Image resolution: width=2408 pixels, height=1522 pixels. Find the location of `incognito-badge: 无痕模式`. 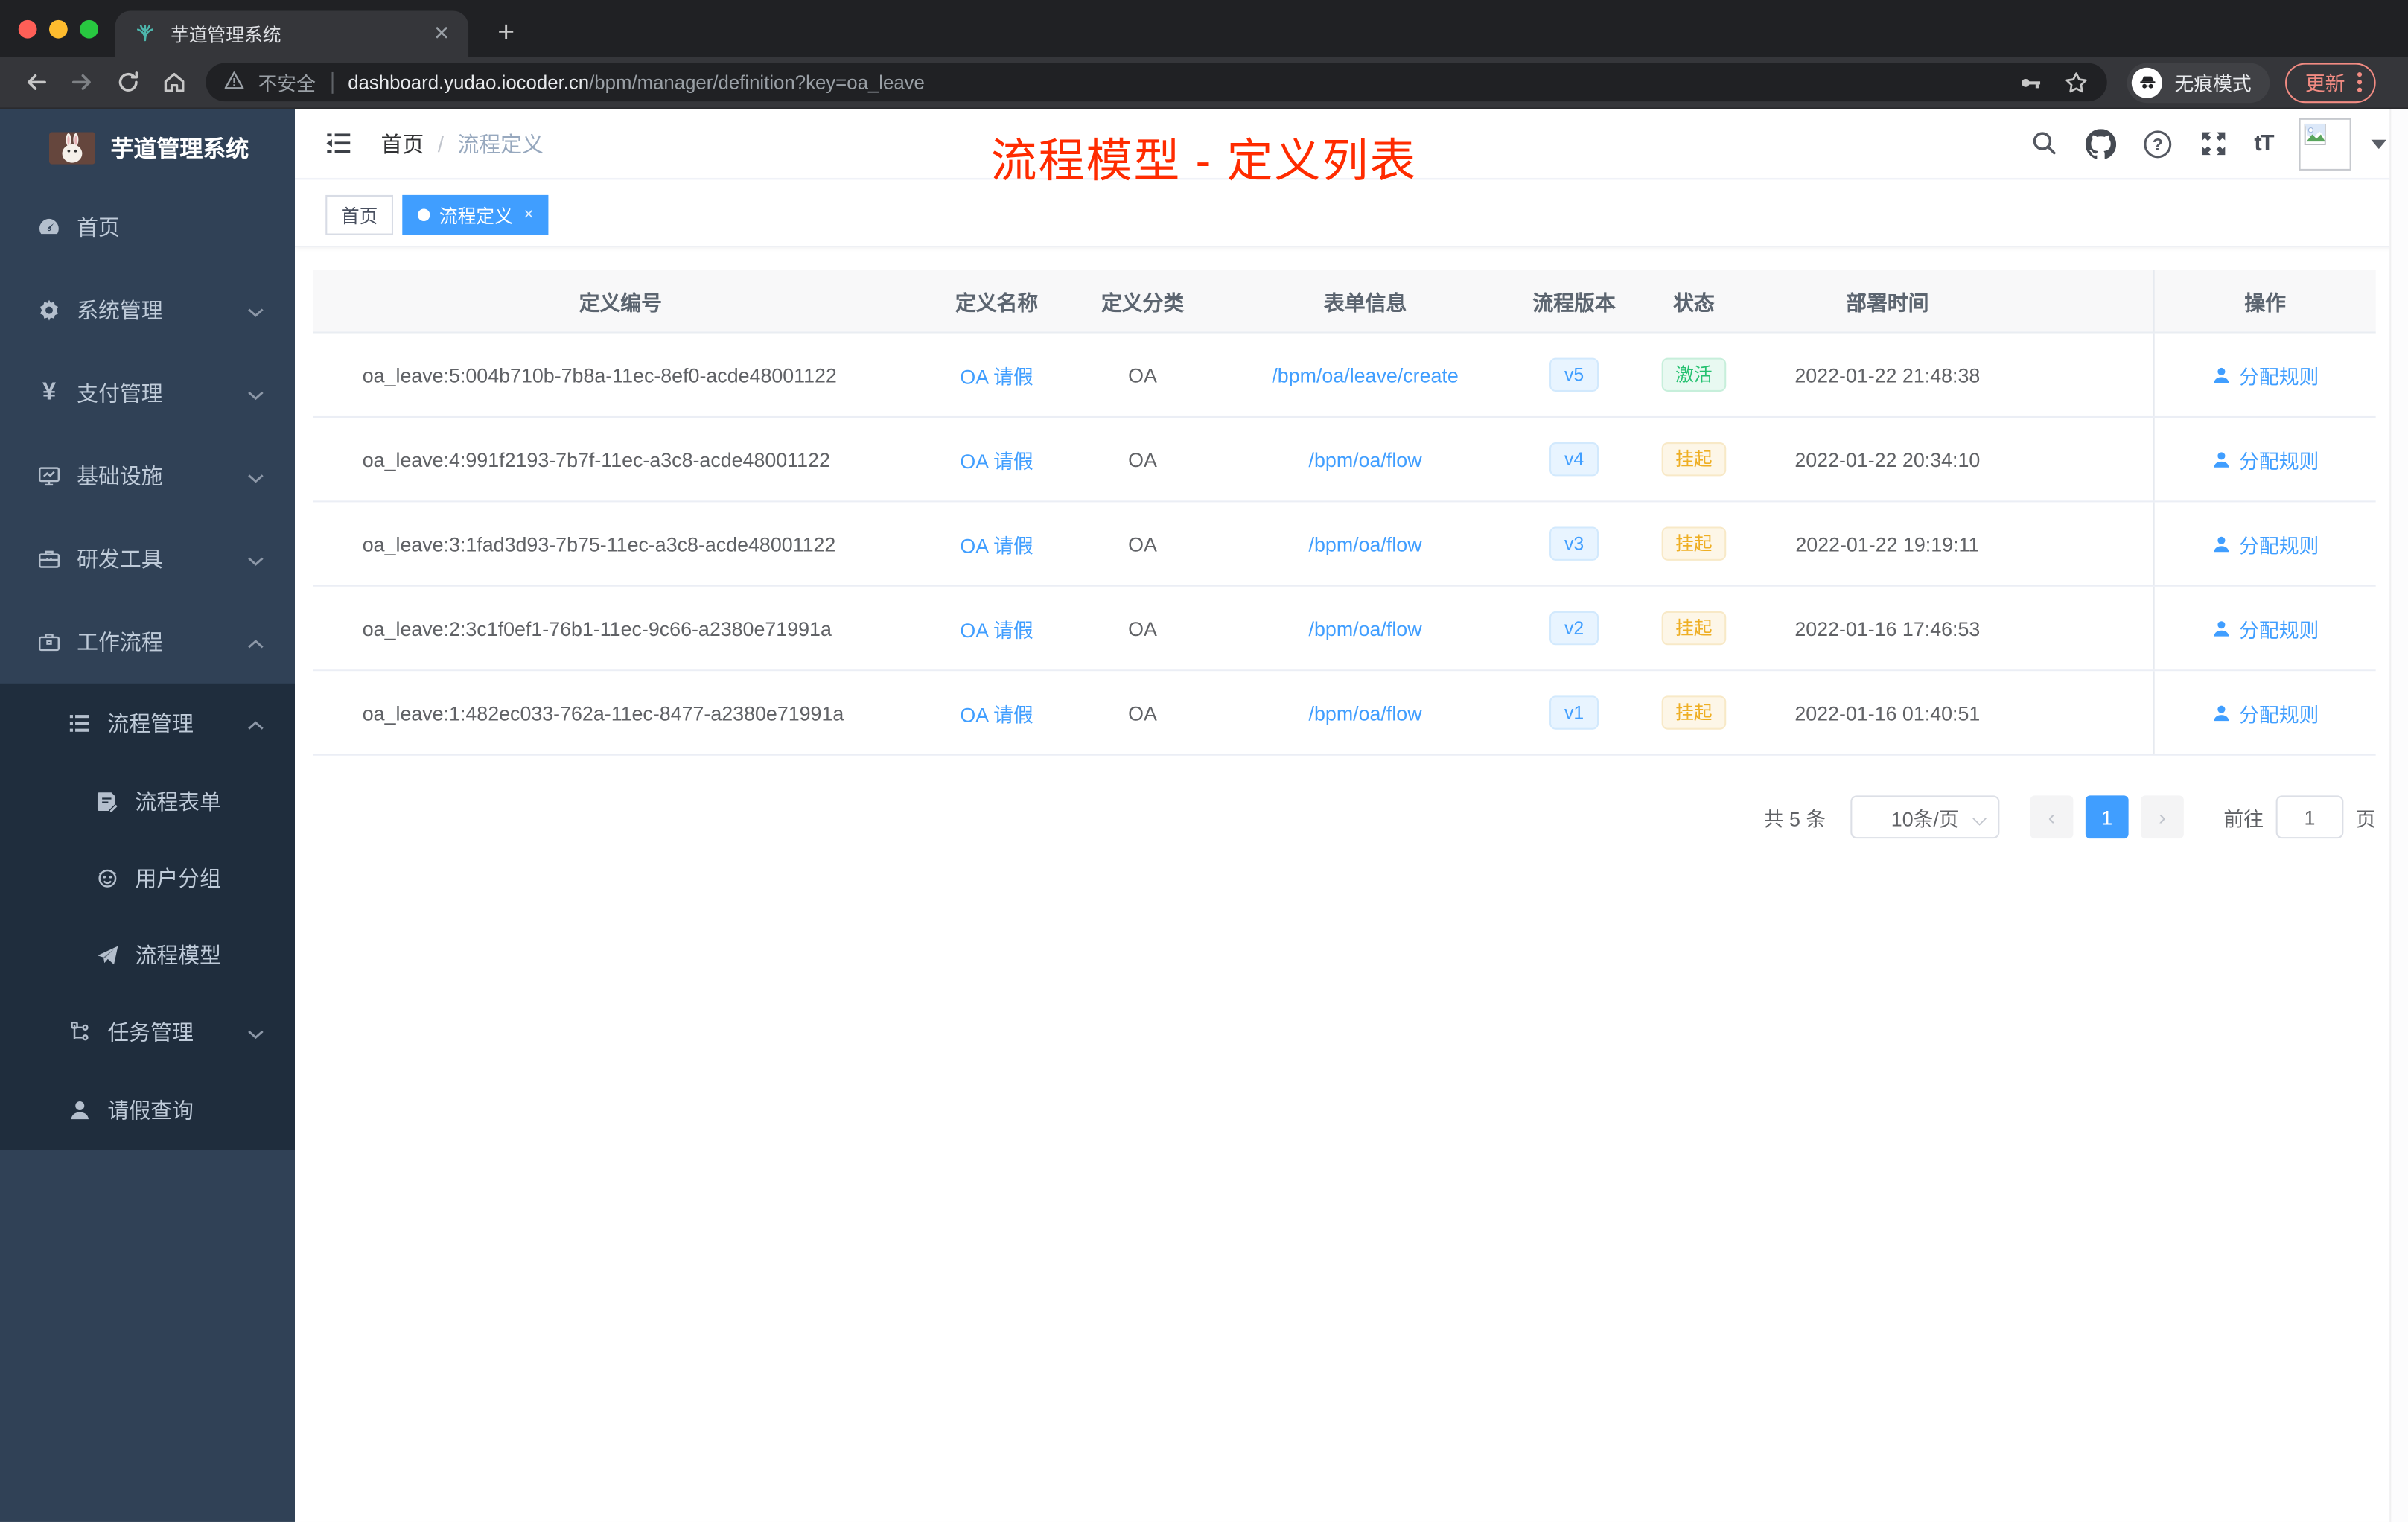

incognito-badge: 无痕模式 is located at coordinates (2198, 82).